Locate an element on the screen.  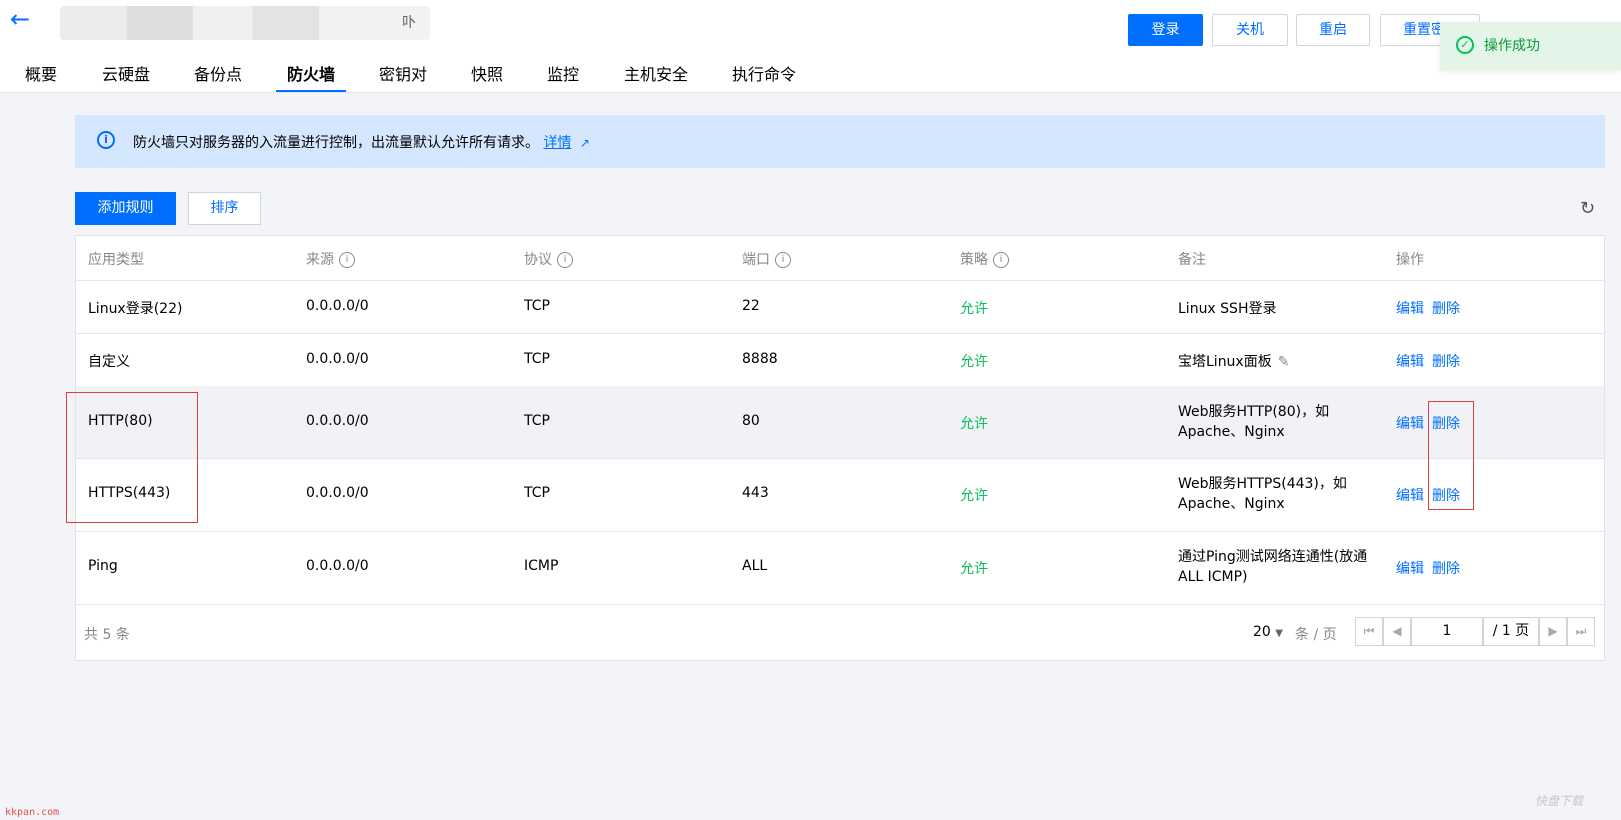
page-size-value: 20 is located at coordinates (1262, 632).